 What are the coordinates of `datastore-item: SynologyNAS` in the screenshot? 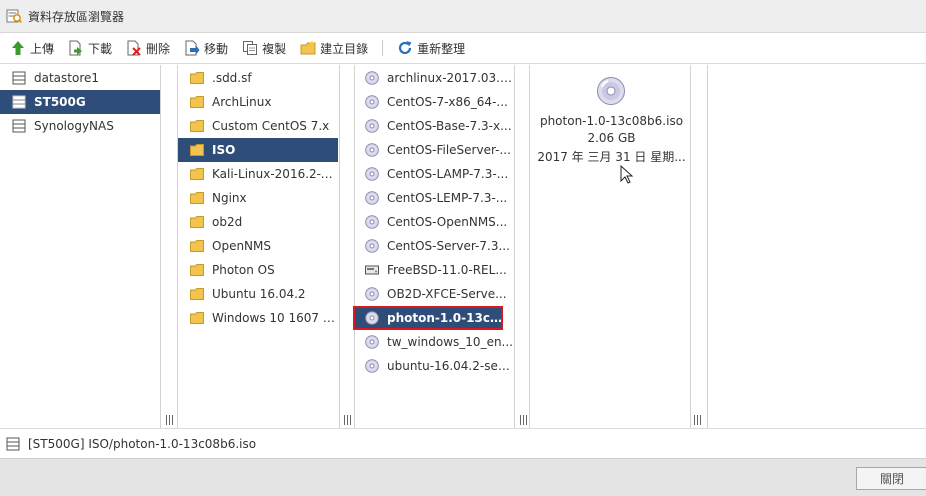 It's located at (80, 126).